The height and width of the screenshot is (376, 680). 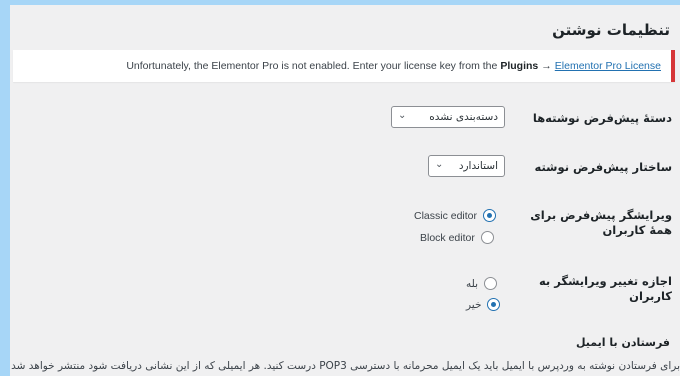 What do you see at coordinates (482, 283) in the screenshot?
I see `allow-switch-yes-option: بله` at bounding box center [482, 283].